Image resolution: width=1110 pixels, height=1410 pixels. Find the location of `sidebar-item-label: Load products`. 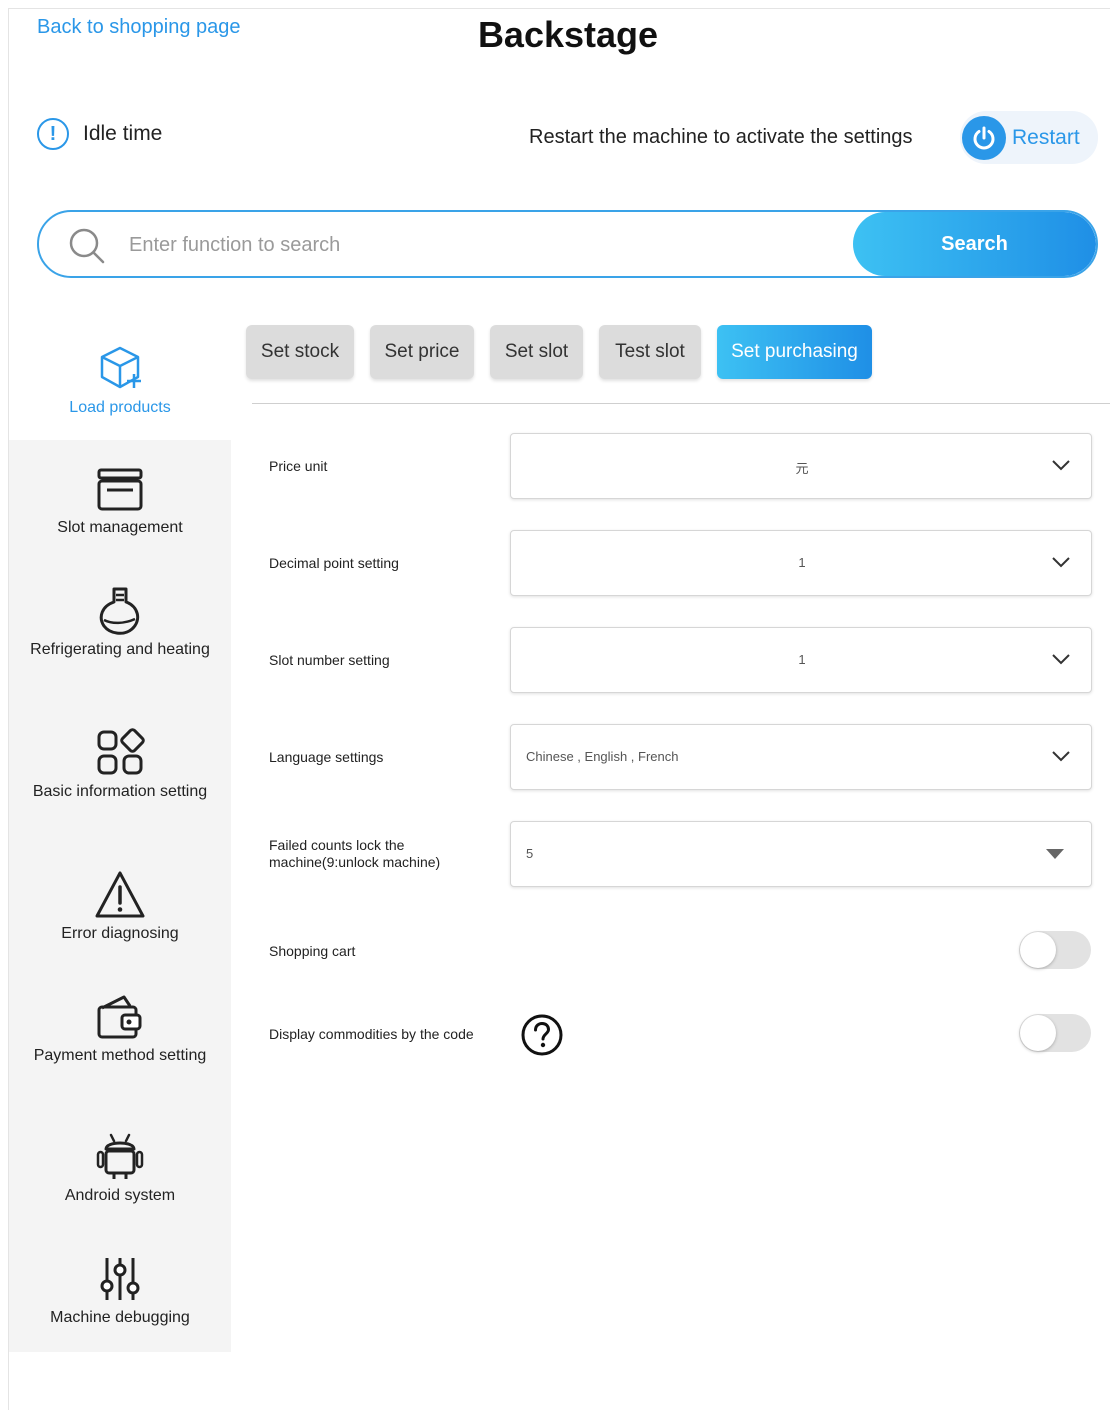

sidebar-item-label: Load products is located at coordinates (120, 407).